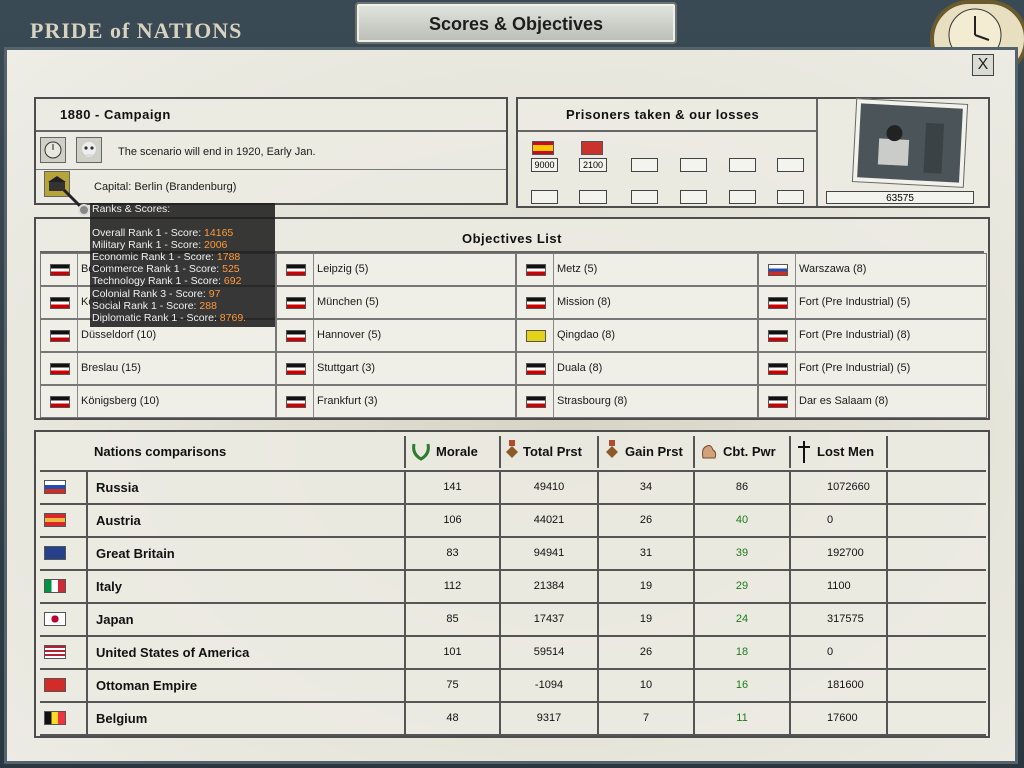 Image resolution: width=1024 pixels, height=768 pixels. Describe the element at coordinates (743, 619) in the screenshot. I see `nation-cbt-cell: 24` at that location.